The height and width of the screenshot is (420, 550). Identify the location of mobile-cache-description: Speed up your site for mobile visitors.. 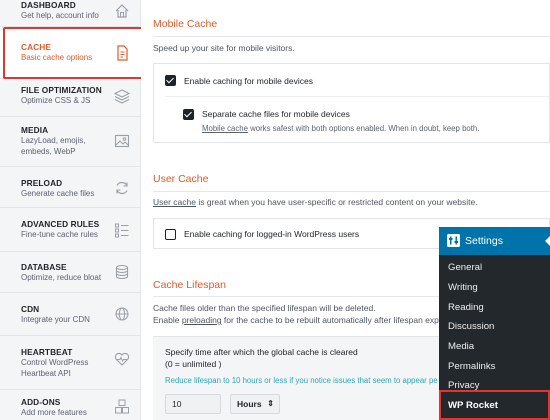
(224, 48).